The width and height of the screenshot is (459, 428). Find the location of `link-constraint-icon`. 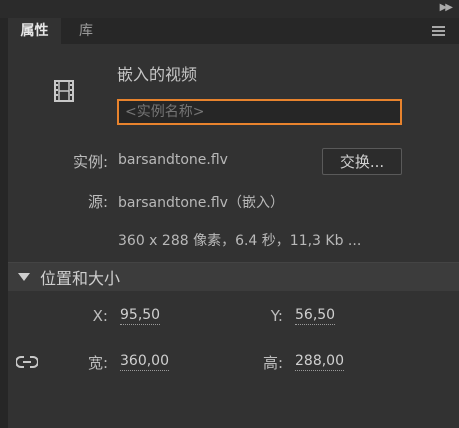

link-constraint-icon is located at coordinates (27, 364).